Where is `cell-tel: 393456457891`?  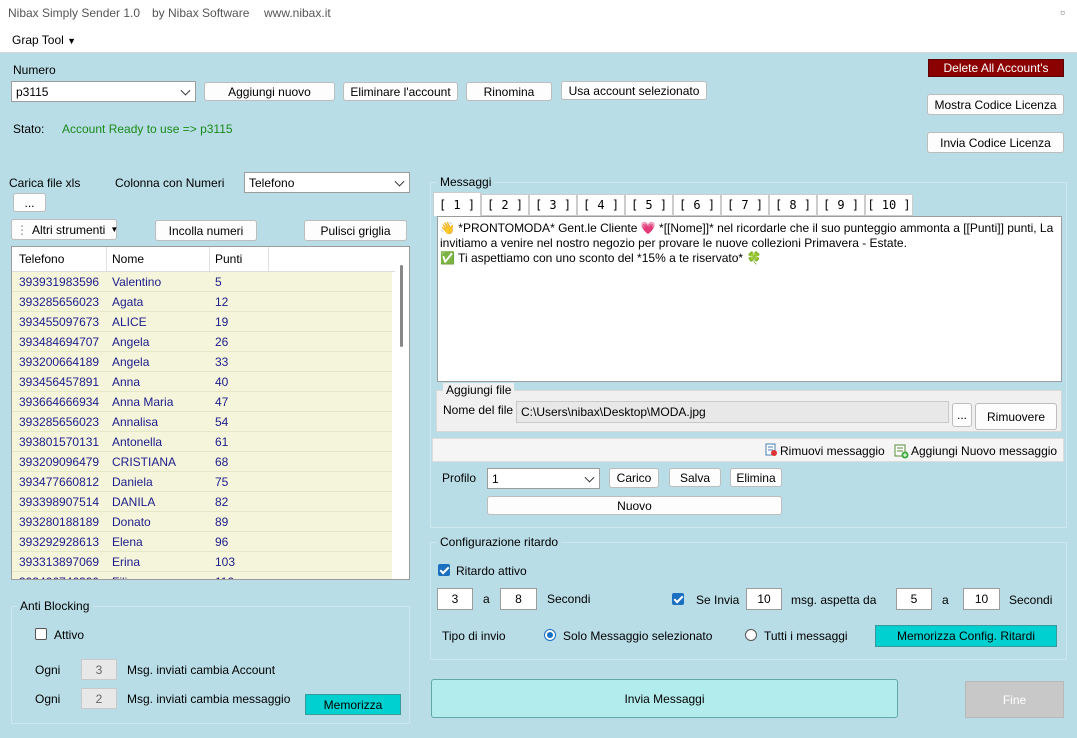 cell-tel: 393456457891 is located at coordinates (59, 382).